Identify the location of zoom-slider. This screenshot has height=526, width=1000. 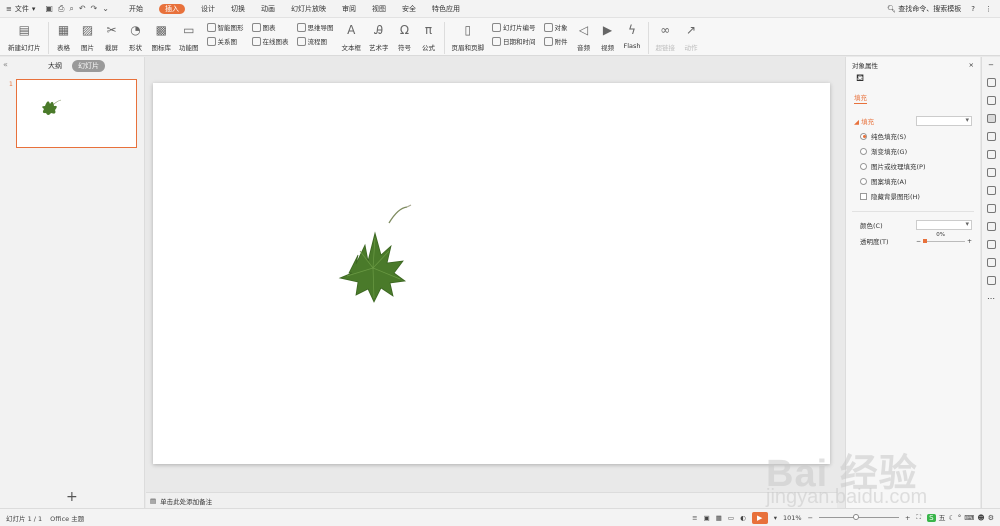
(859, 517).